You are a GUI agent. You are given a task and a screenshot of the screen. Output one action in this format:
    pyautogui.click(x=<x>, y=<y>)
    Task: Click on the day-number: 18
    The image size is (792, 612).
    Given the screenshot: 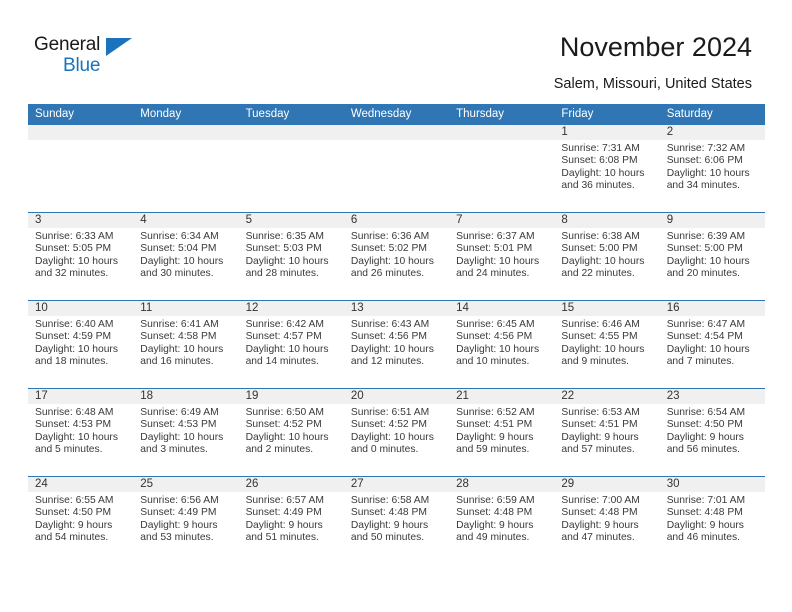 What is the action you would take?
    pyautogui.click(x=186, y=396)
    